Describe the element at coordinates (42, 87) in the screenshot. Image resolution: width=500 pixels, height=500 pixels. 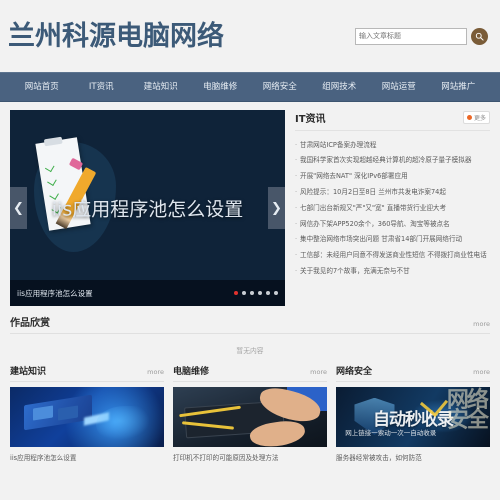
I see `nav-item-0: 网站首页` at that location.